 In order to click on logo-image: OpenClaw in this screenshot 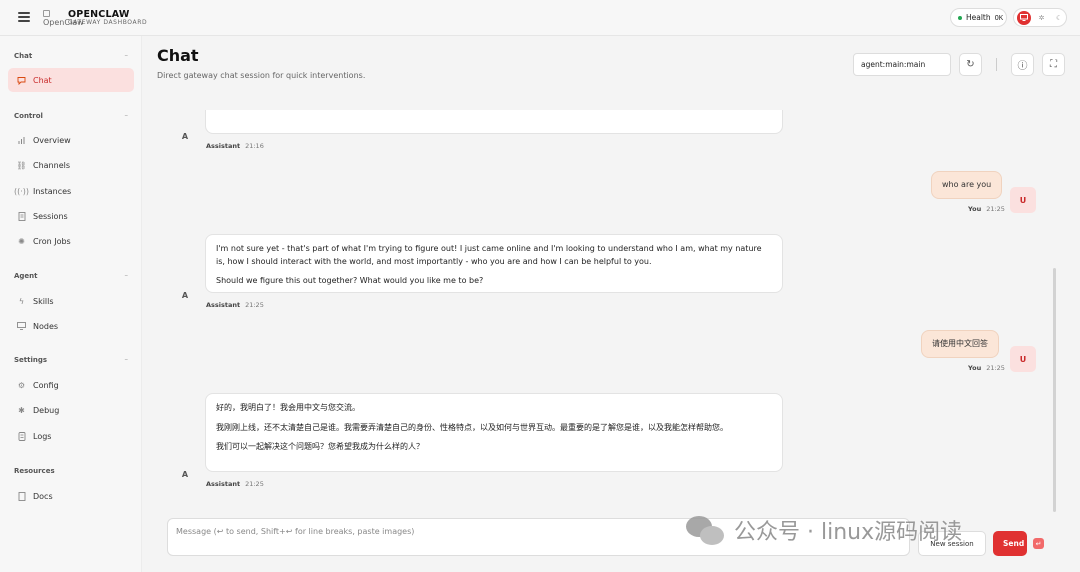, I will do `click(63, 19)`.